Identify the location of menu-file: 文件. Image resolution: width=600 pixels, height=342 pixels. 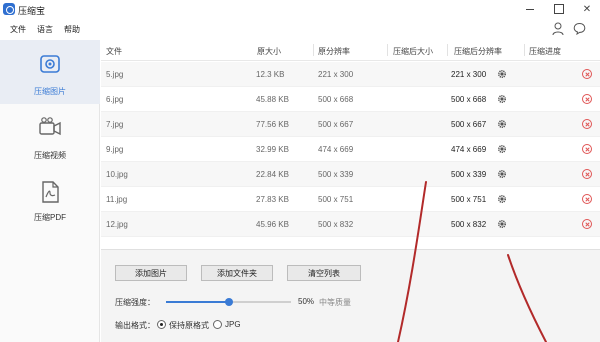
(18, 29).